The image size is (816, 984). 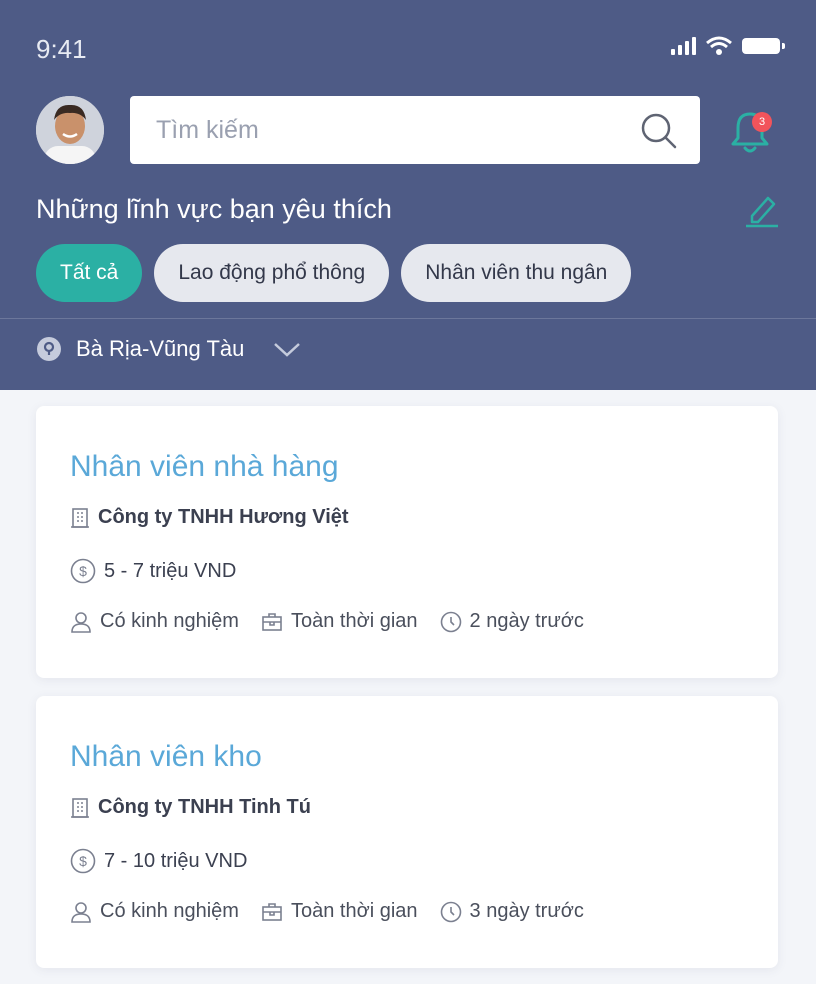 What do you see at coordinates (396, 130) in the screenshot?
I see `search-input` at bounding box center [396, 130].